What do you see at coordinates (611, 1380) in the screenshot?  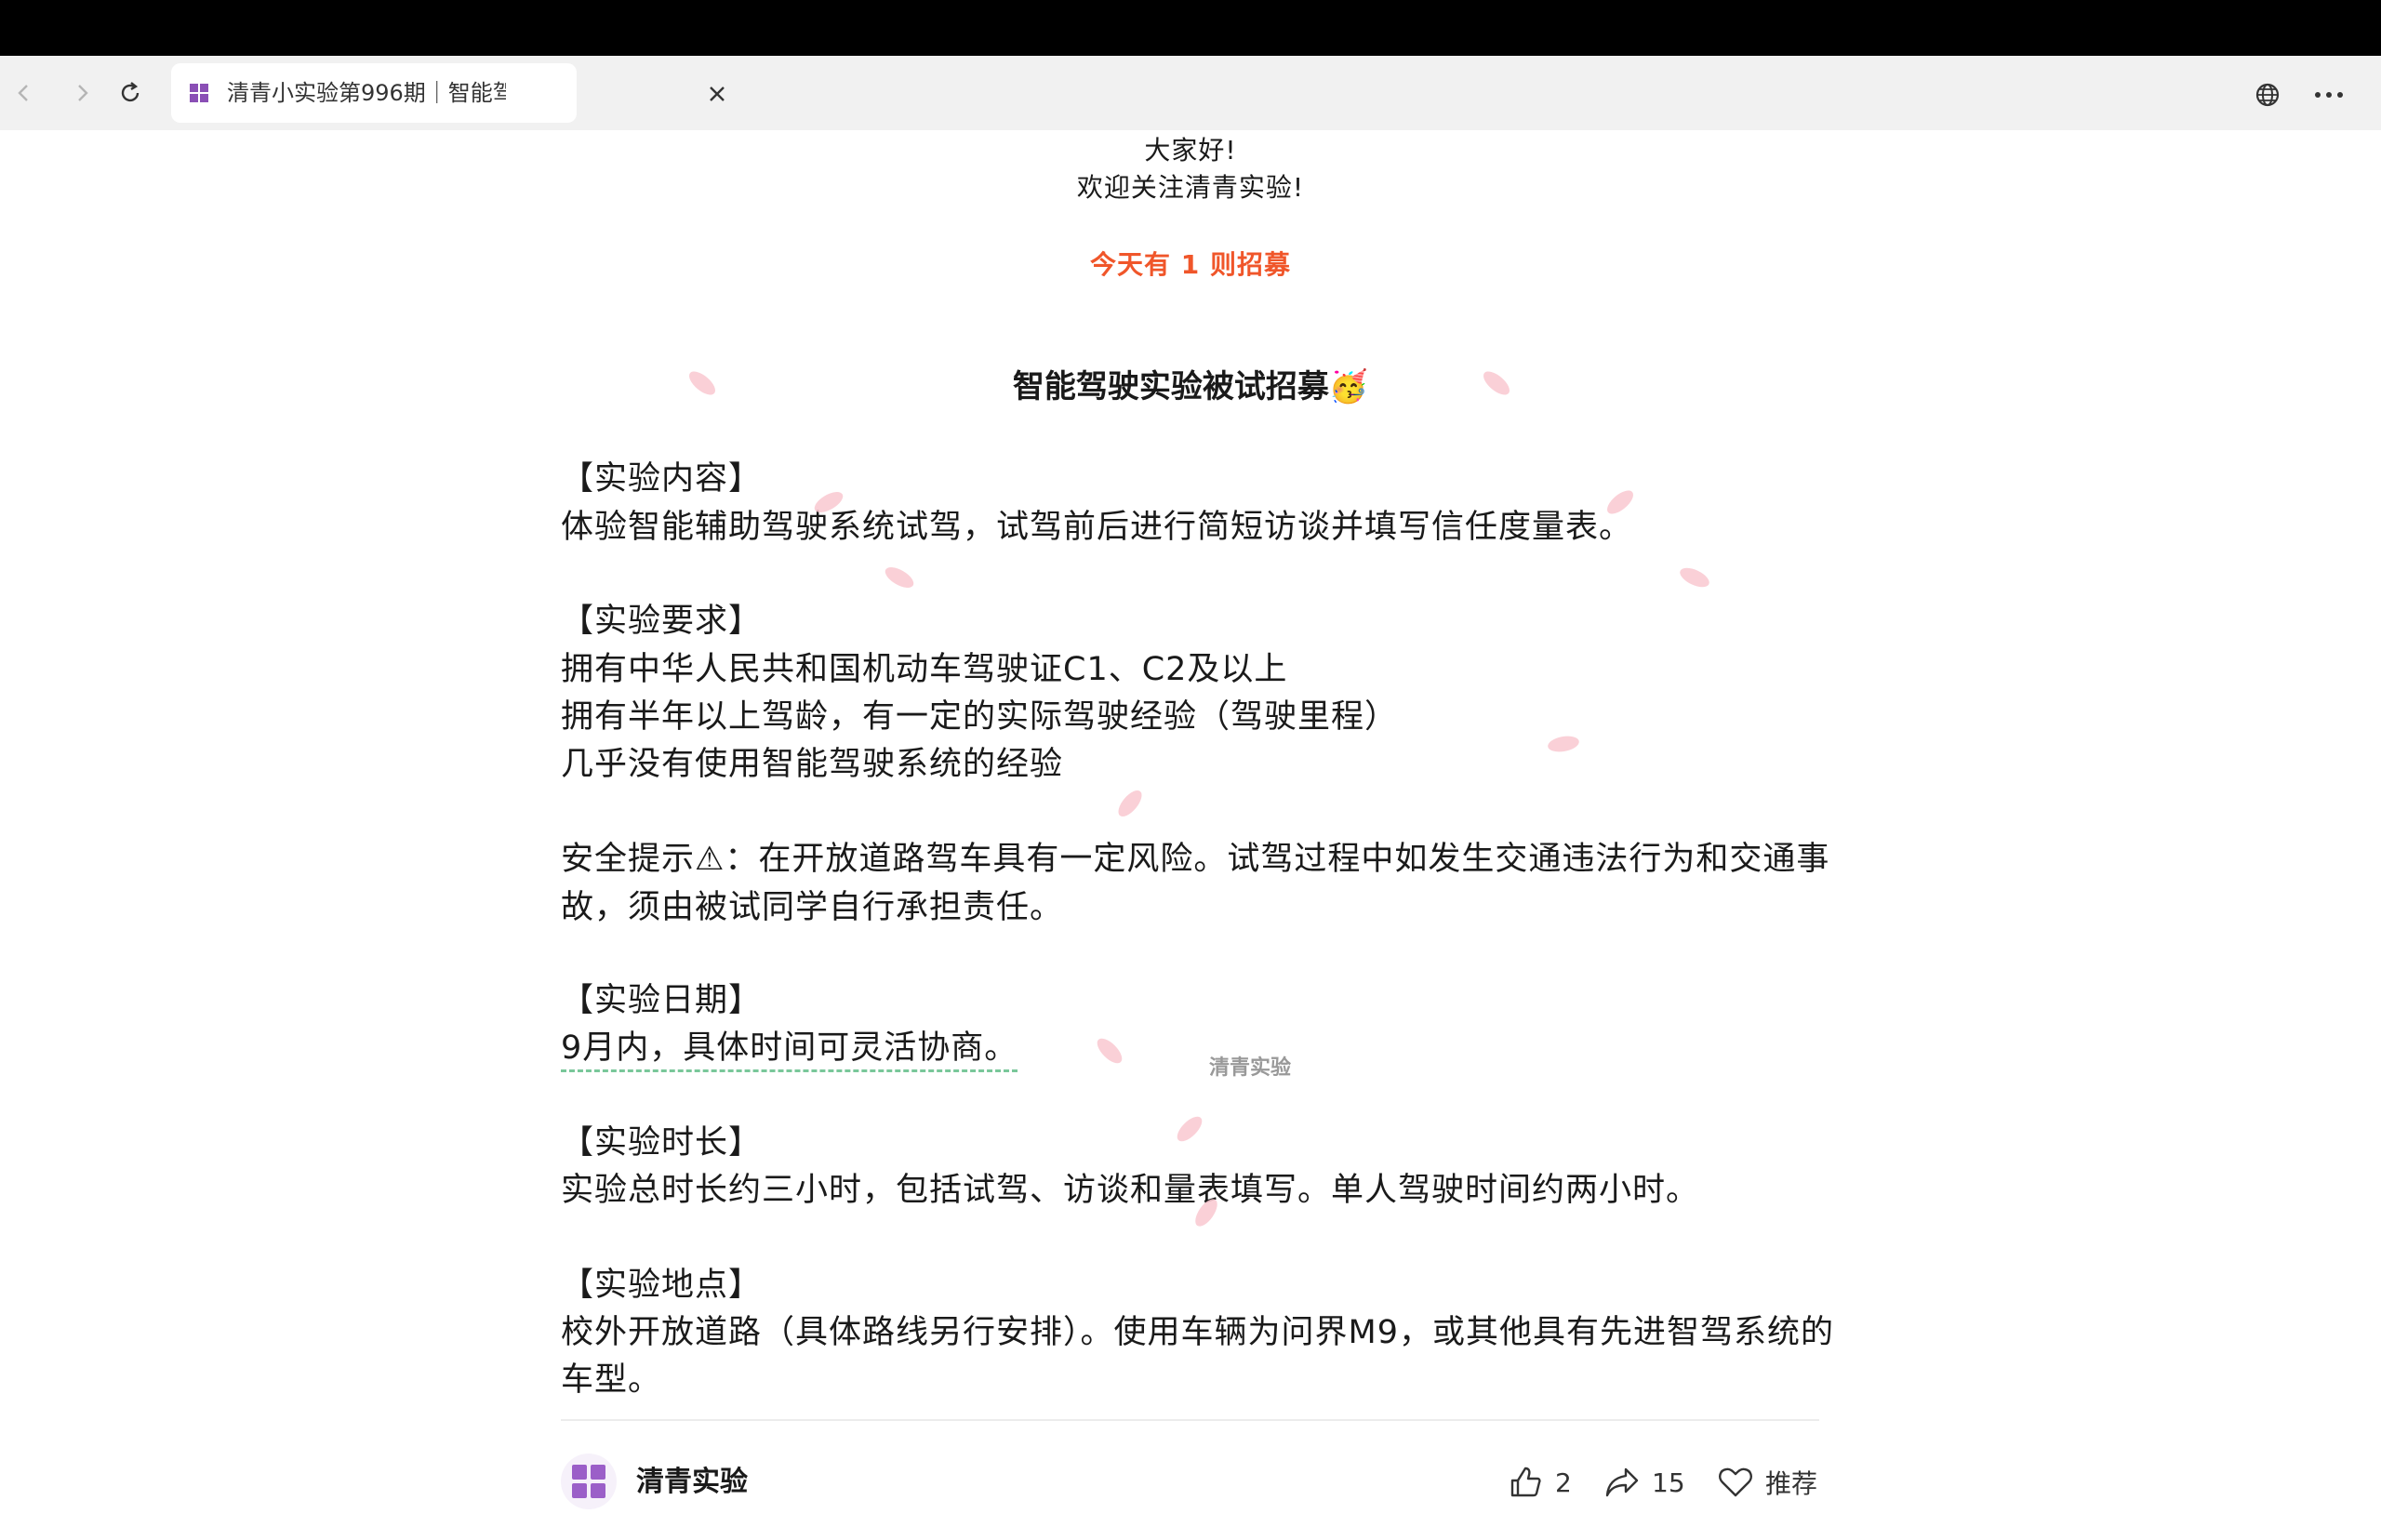 I see `location-line-2: 车型。` at bounding box center [611, 1380].